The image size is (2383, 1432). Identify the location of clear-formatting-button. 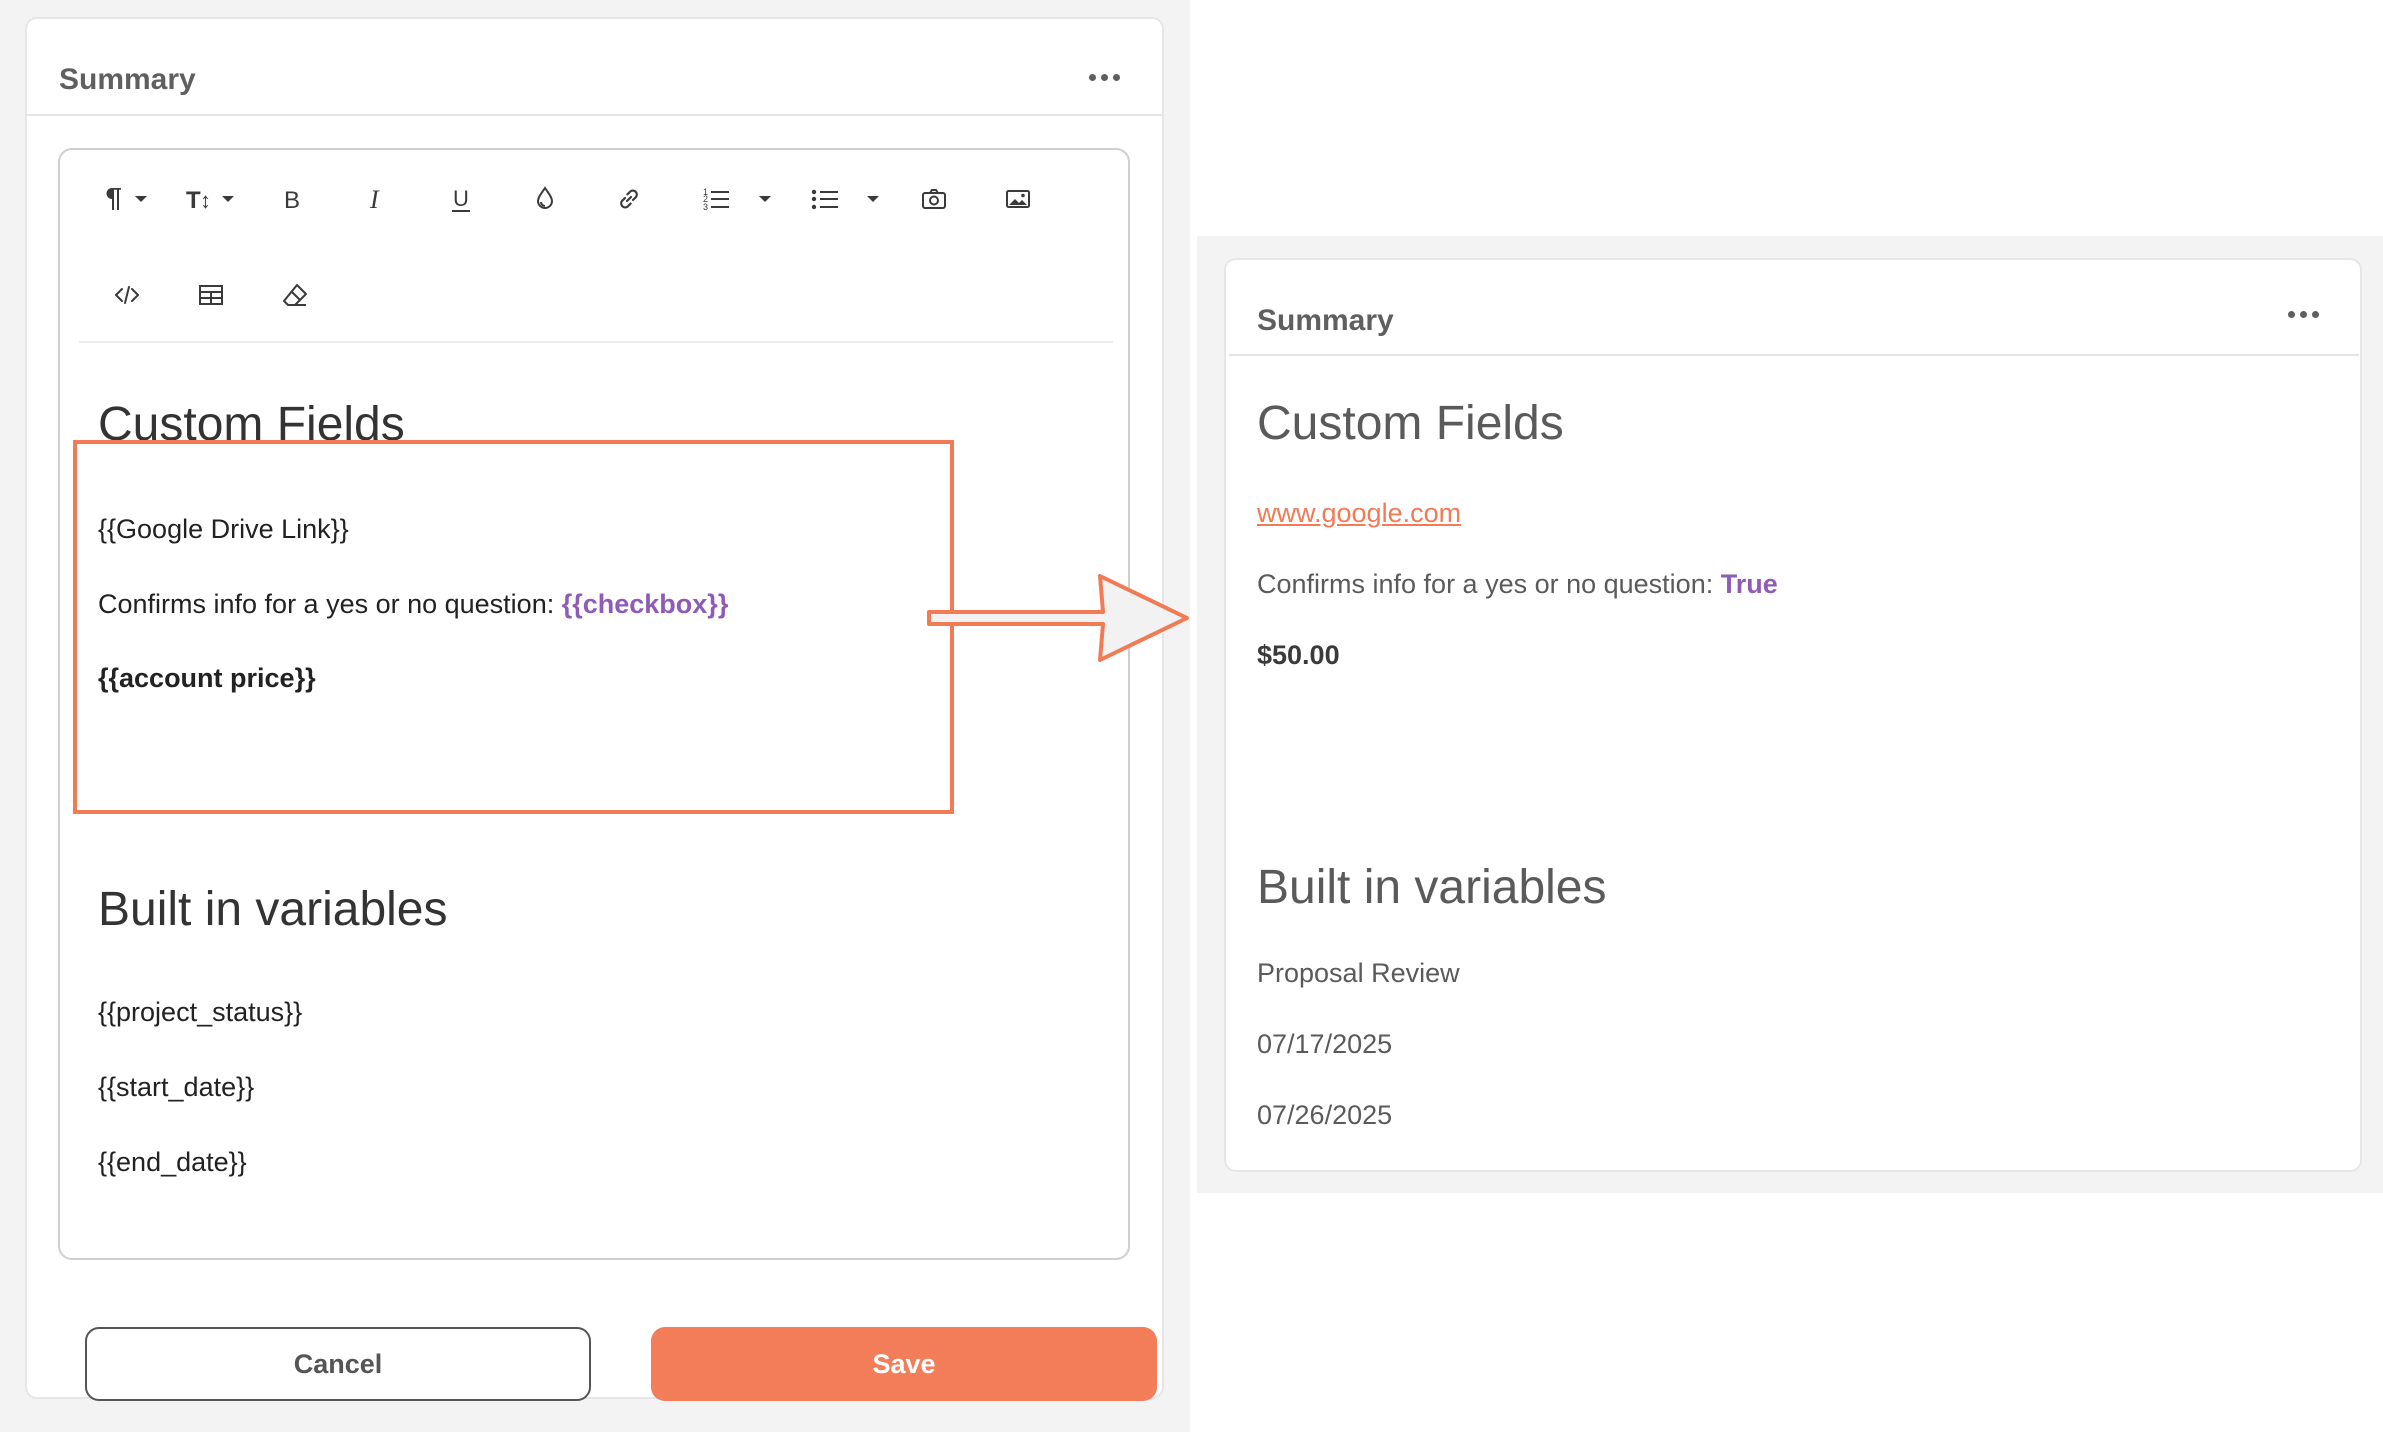
(295, 295).